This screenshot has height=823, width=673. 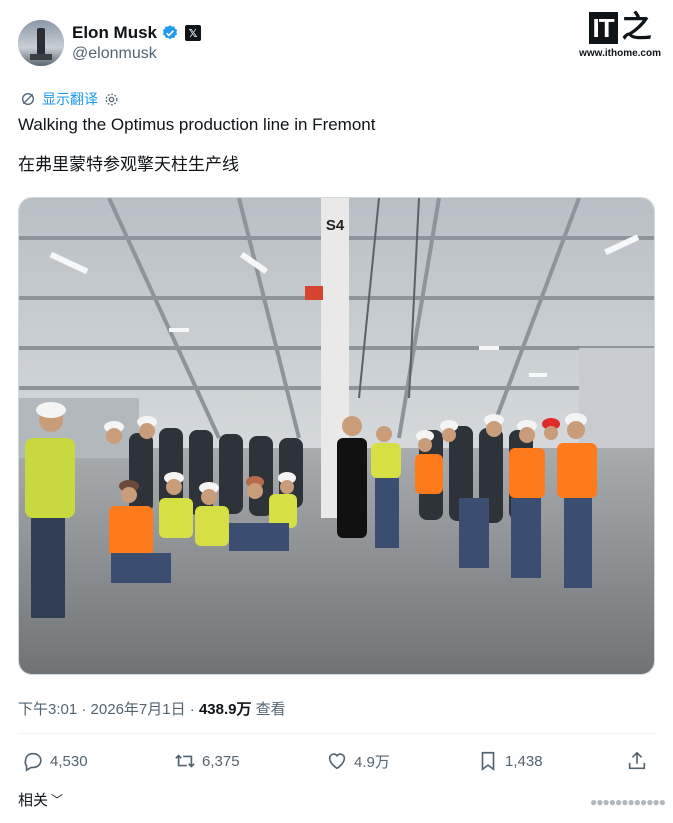 I want to click on views-label: 查看, so click(x=268, y=709).